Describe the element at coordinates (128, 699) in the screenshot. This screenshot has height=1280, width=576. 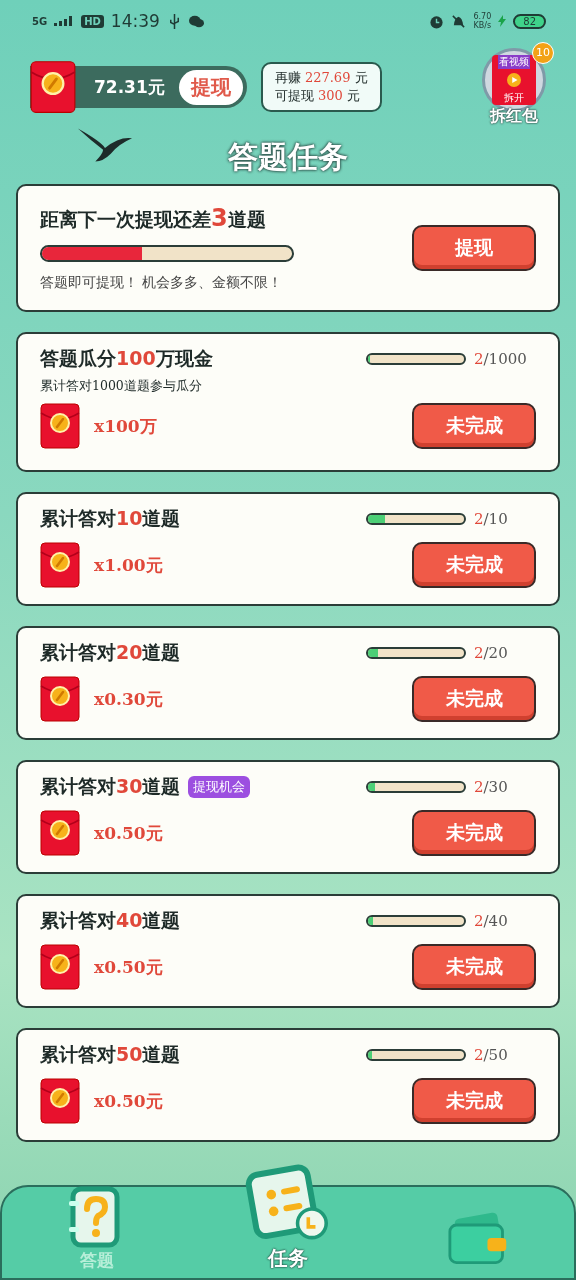
I see `reward-amount: x0.30元` at that location.